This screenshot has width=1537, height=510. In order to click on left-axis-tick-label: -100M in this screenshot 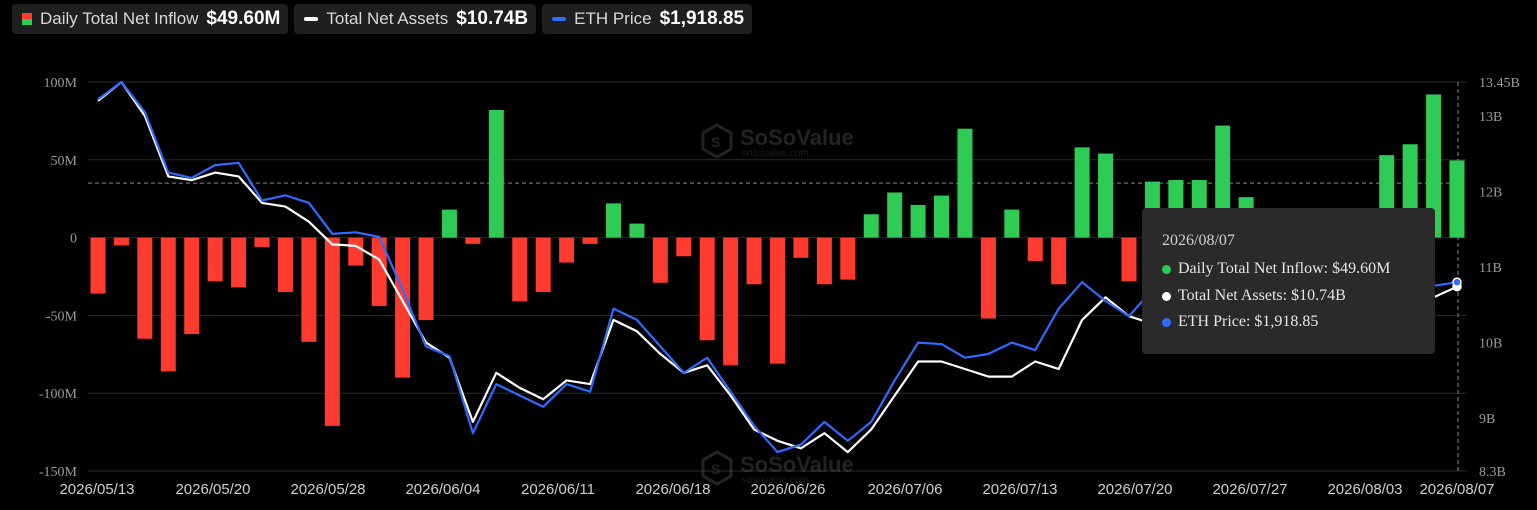, I will do `click(58, 394)`.